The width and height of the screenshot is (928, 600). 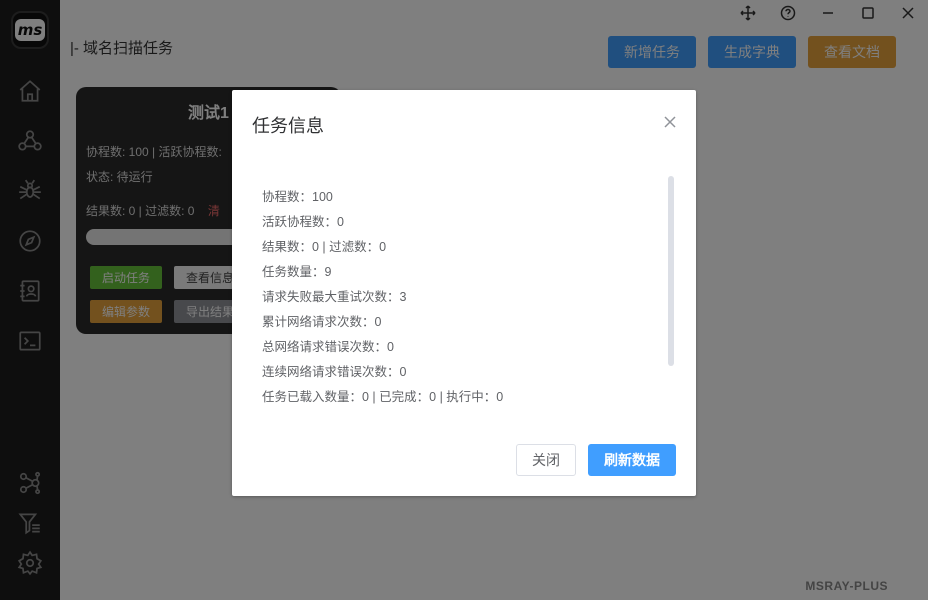 What do you see at coordinates (322, 322) in the screenshot?
I see `info-row: 累计网络请求次数：0` at bounding box center [322, 322].